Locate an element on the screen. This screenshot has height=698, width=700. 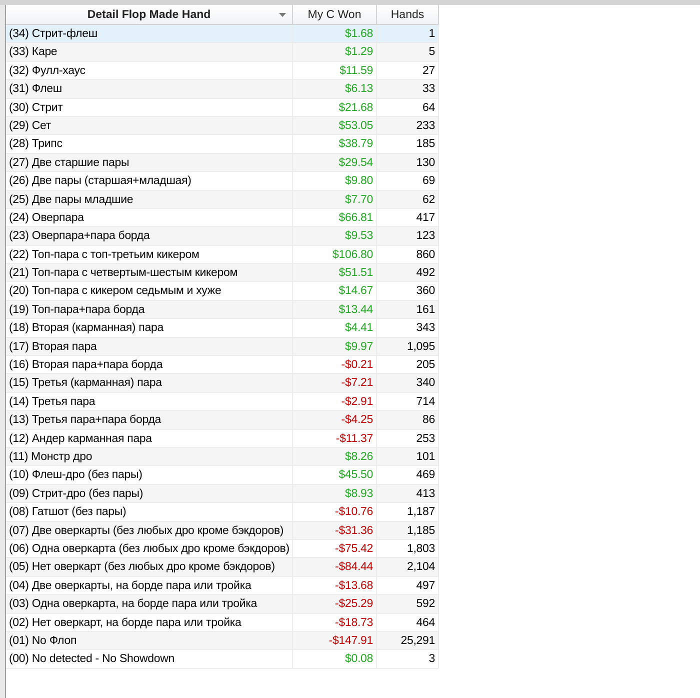
table-row: (12) Андер карманная пара -$11.37 253 is located at coordinates (222, 439).